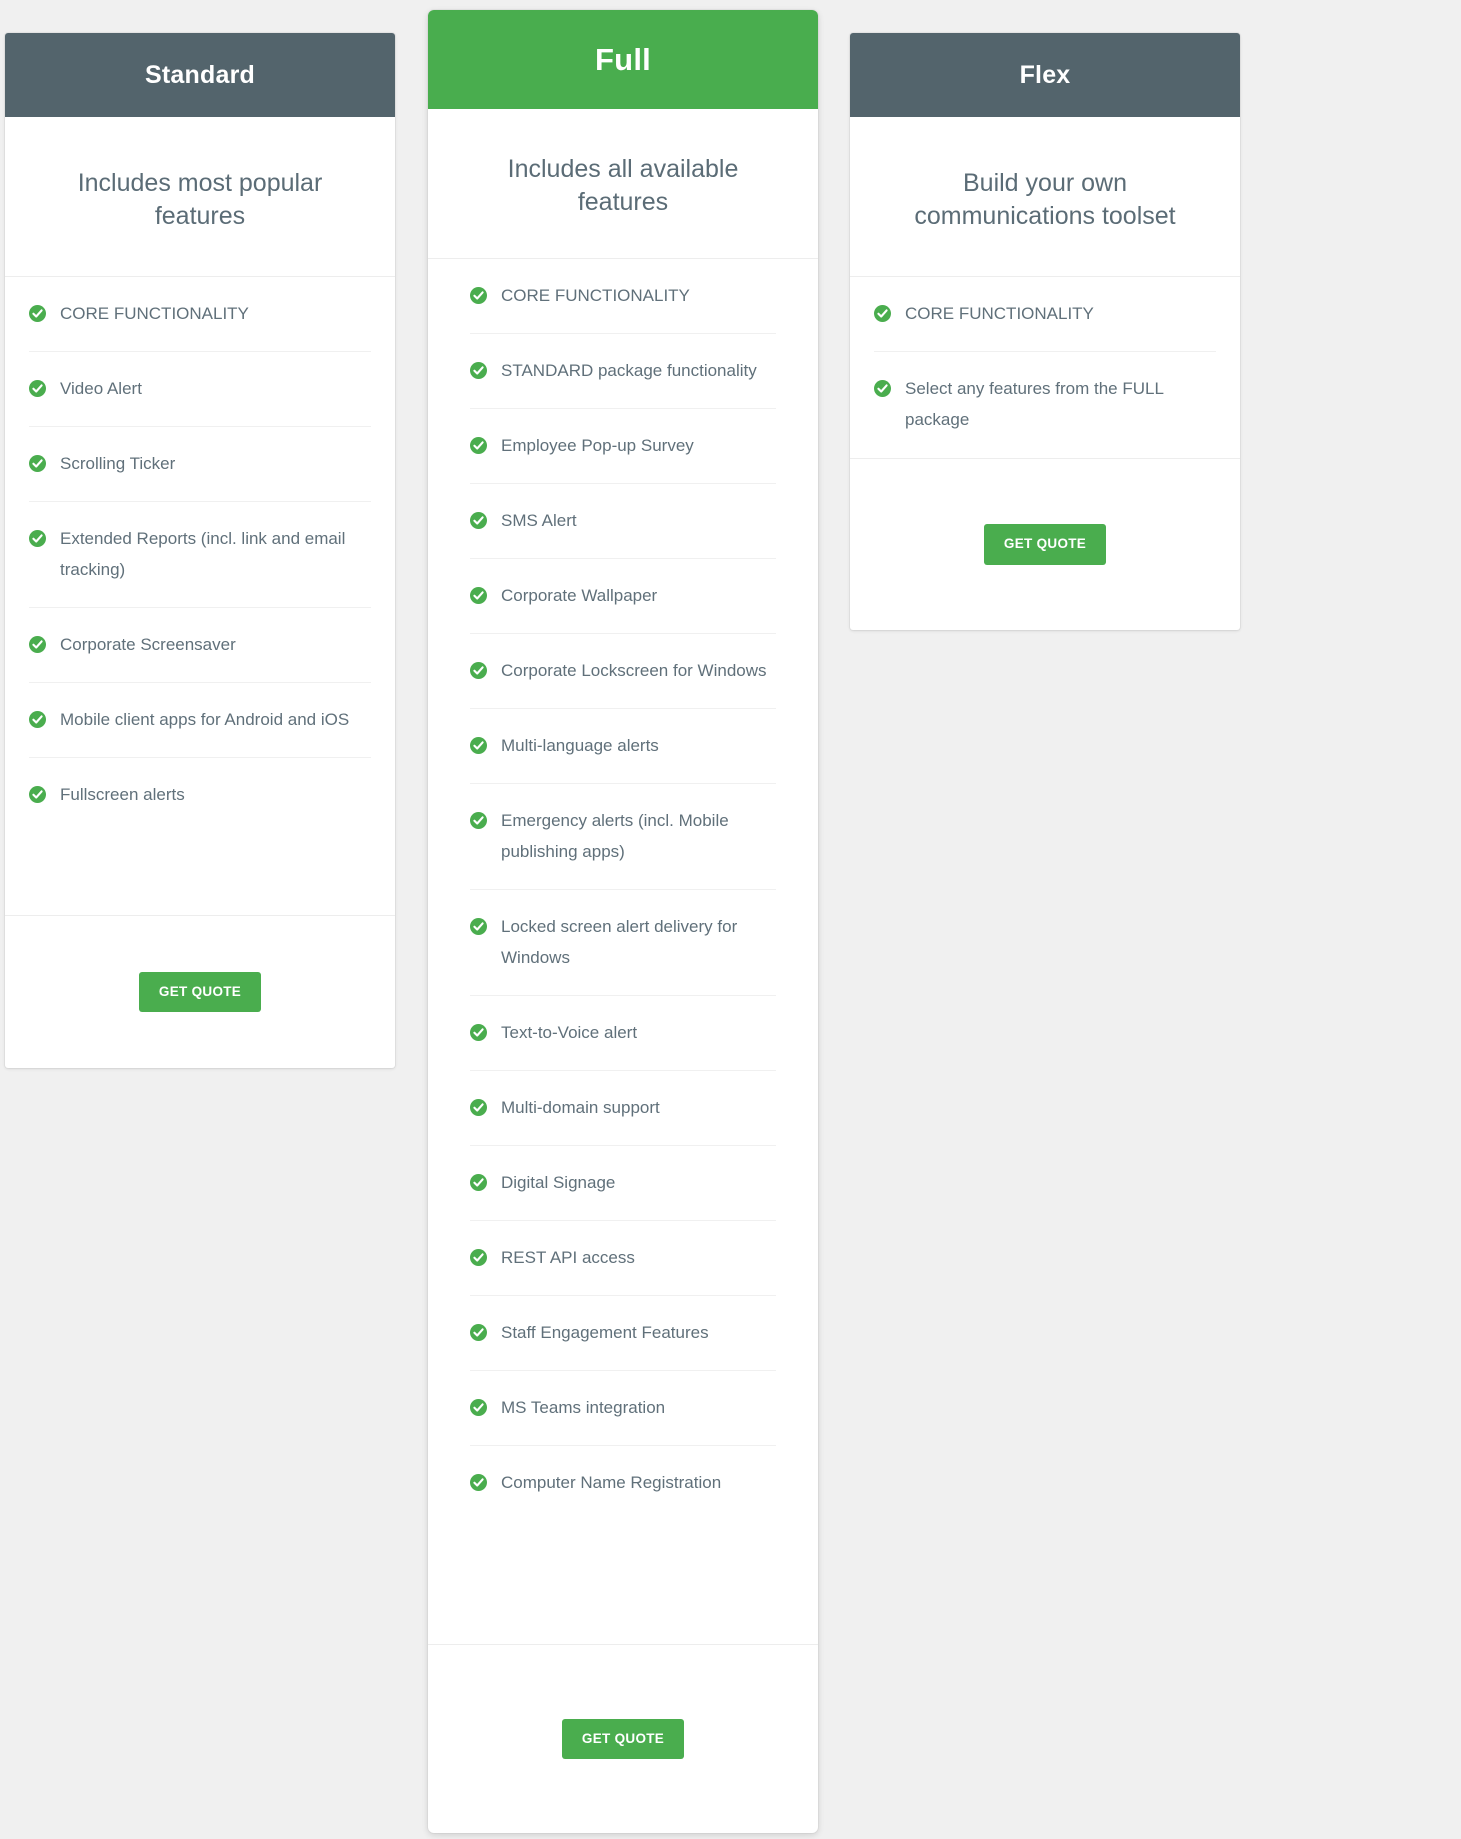 Image resolution: width=1461 pixels, height=1839 pixels. What do you see at coordinates (122, 794) in the screenshot?
I see `feature-label: Fullscreen alerts` at bounding box center [122, 794].